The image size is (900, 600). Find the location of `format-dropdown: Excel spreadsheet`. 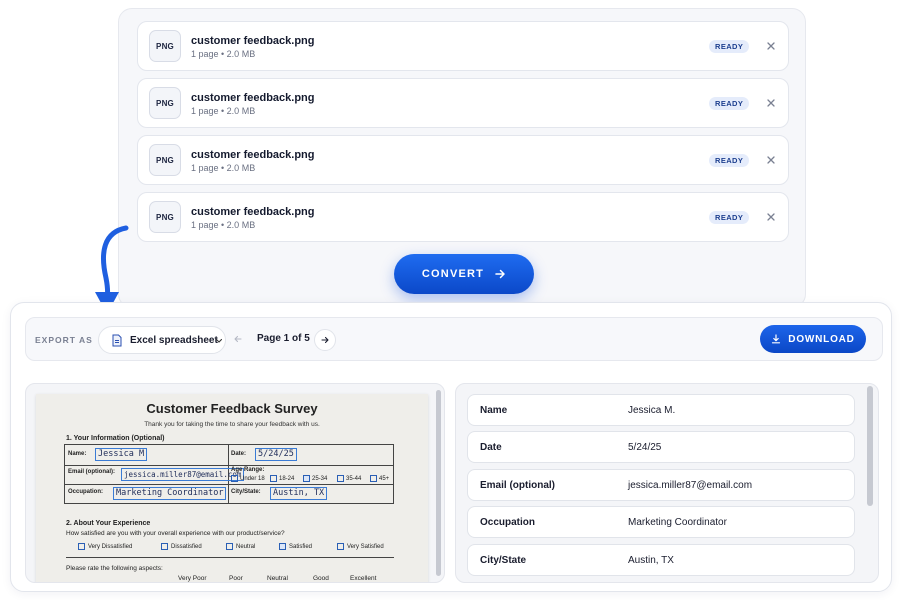

format-dropdown: Excel spreadsheet is located at coordinates (162, 340).